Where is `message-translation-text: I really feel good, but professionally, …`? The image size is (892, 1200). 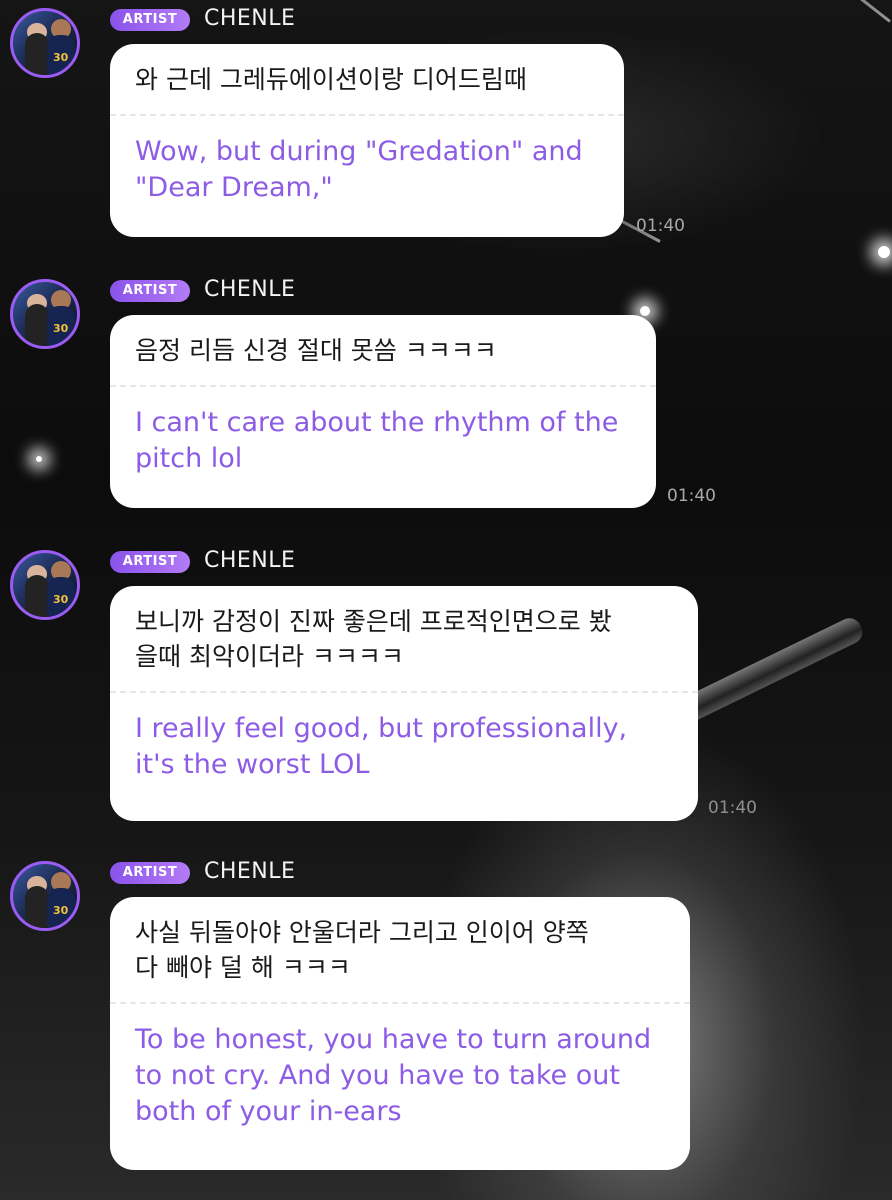
message-translation-text: I really feel good, but professionally, … is located at coordinates (381, 746).